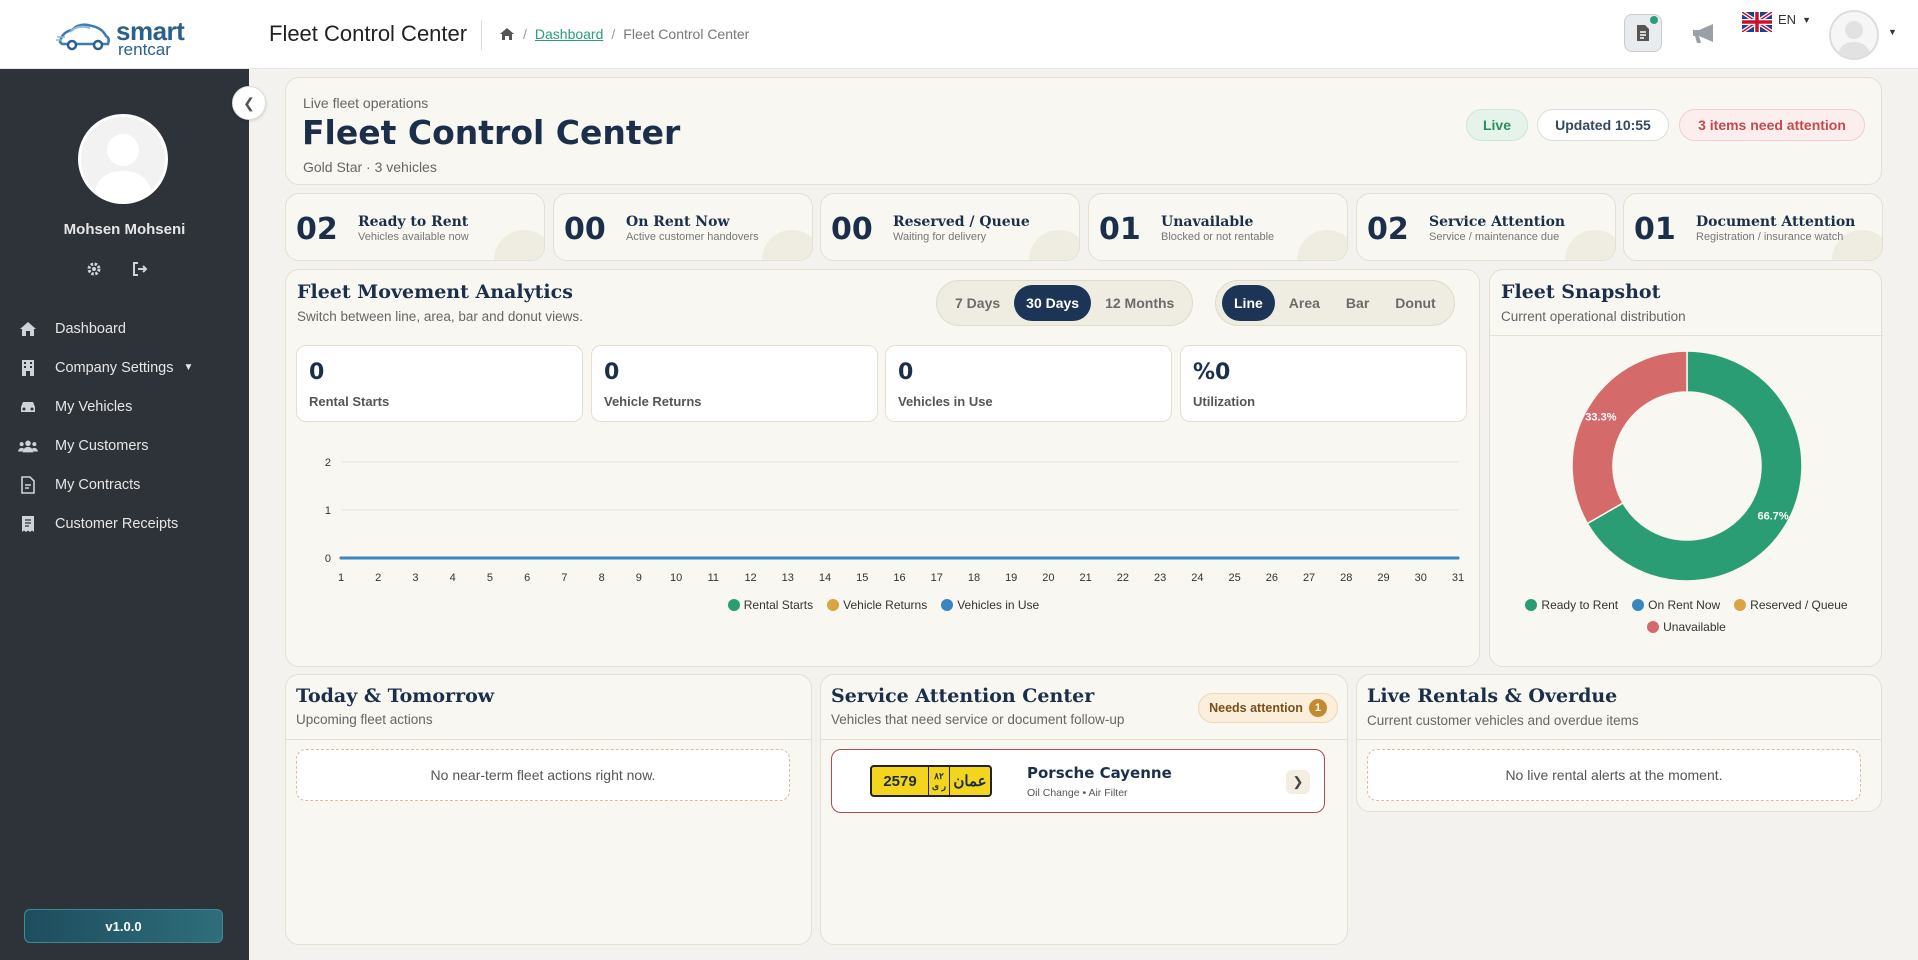 This screenshot has width=1918, height=960. Describe the element at coordinates (676, 578) in the screenshot. I see `x-tick-label: 10` at that location.